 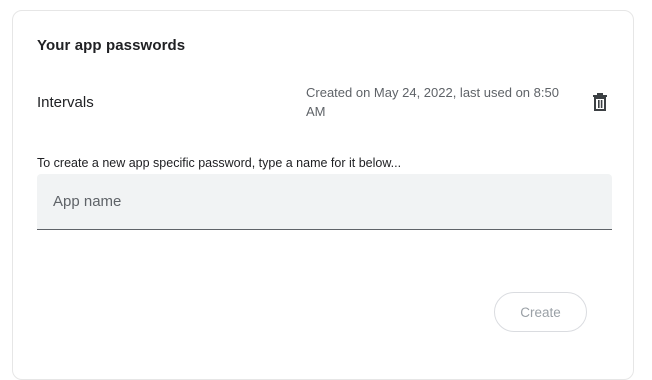 I want to click on app-name-input, so click(x=324, y=201).